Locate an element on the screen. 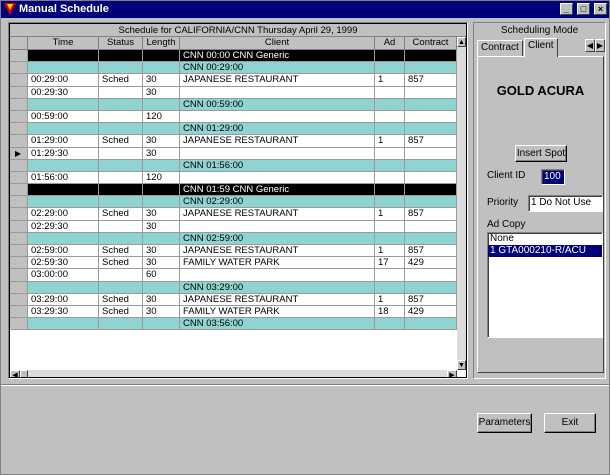 The image size is (610, 475). cell-time: 00:59:00 is located at coordinates (63, 117).